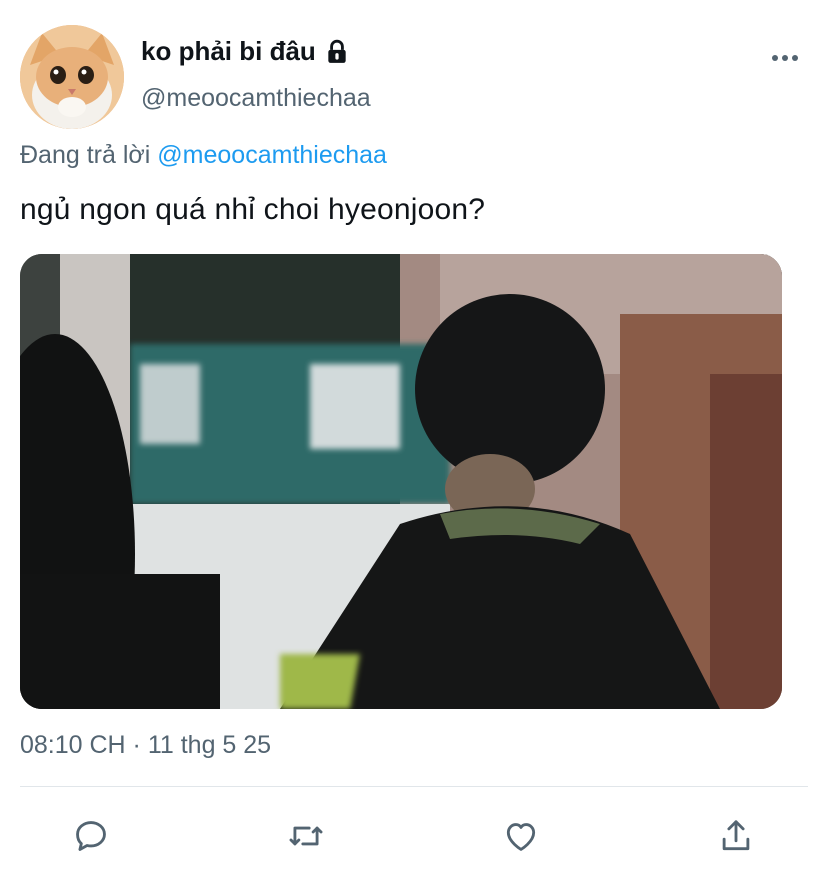 The height and width of the screenshot is (875, 828). What do you see at coordinates (253, 209) in the screenshot?
I see `tweet-text: ngủ ngon quá nhỉ choi hyeonjoon?` at bounding box center [253, 209].